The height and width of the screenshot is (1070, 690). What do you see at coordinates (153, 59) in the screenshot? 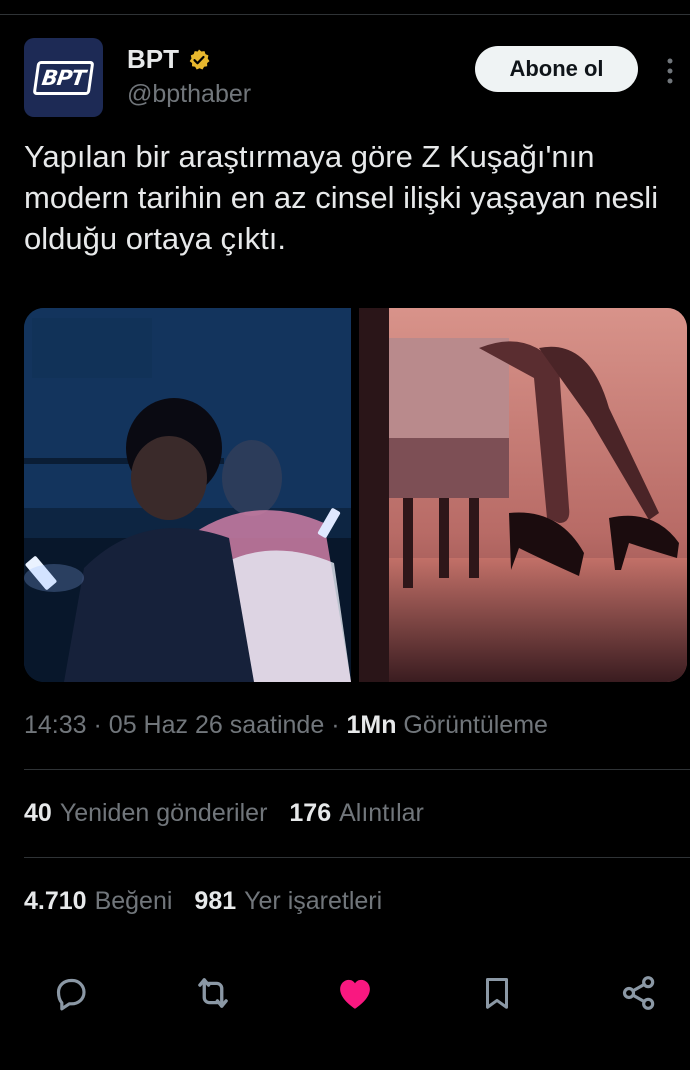
I see `display-name: BPT` at bounding box center [153, 59].